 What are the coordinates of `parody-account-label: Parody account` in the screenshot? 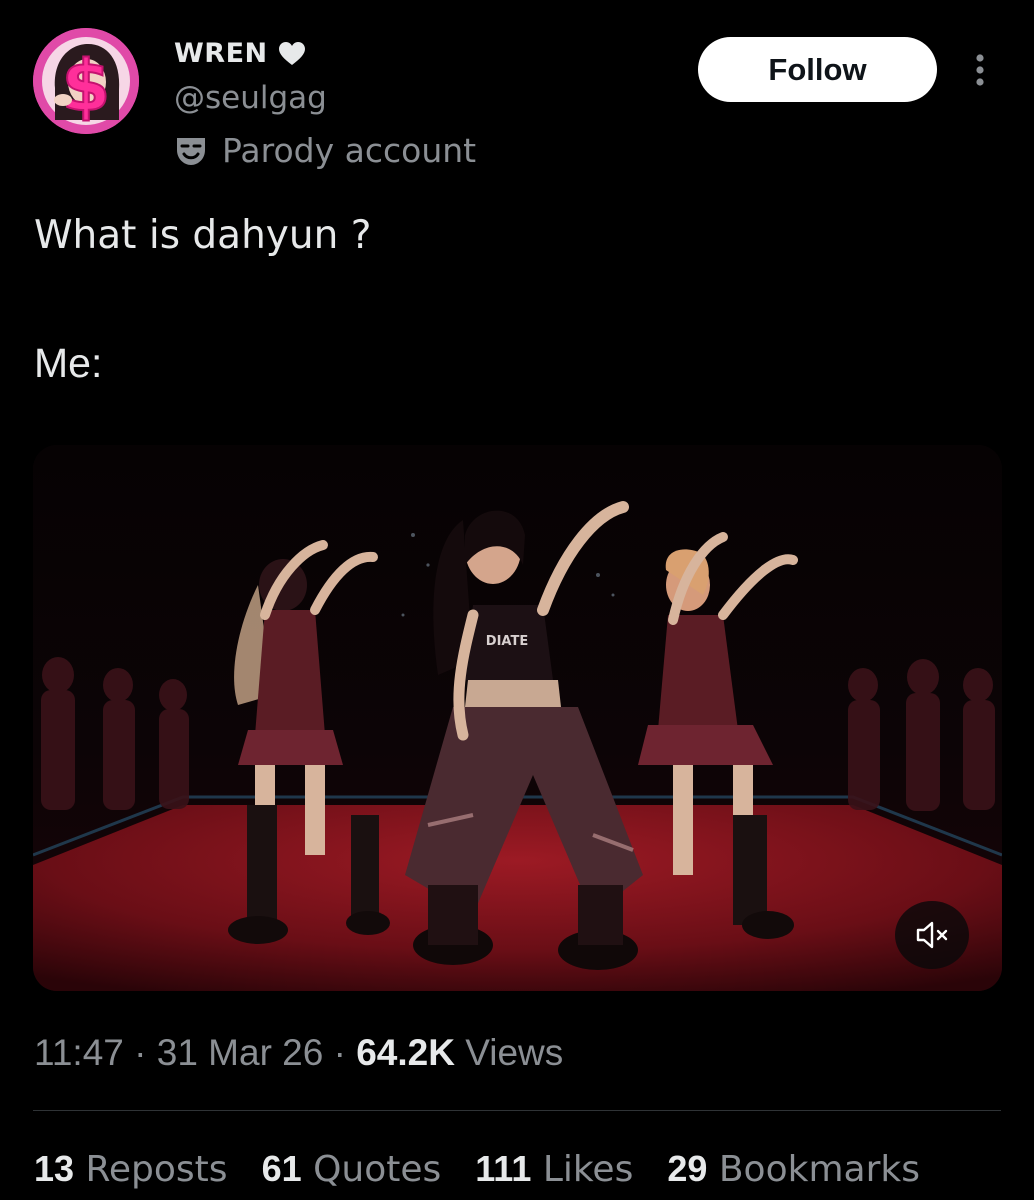 It's located at (325, 150).